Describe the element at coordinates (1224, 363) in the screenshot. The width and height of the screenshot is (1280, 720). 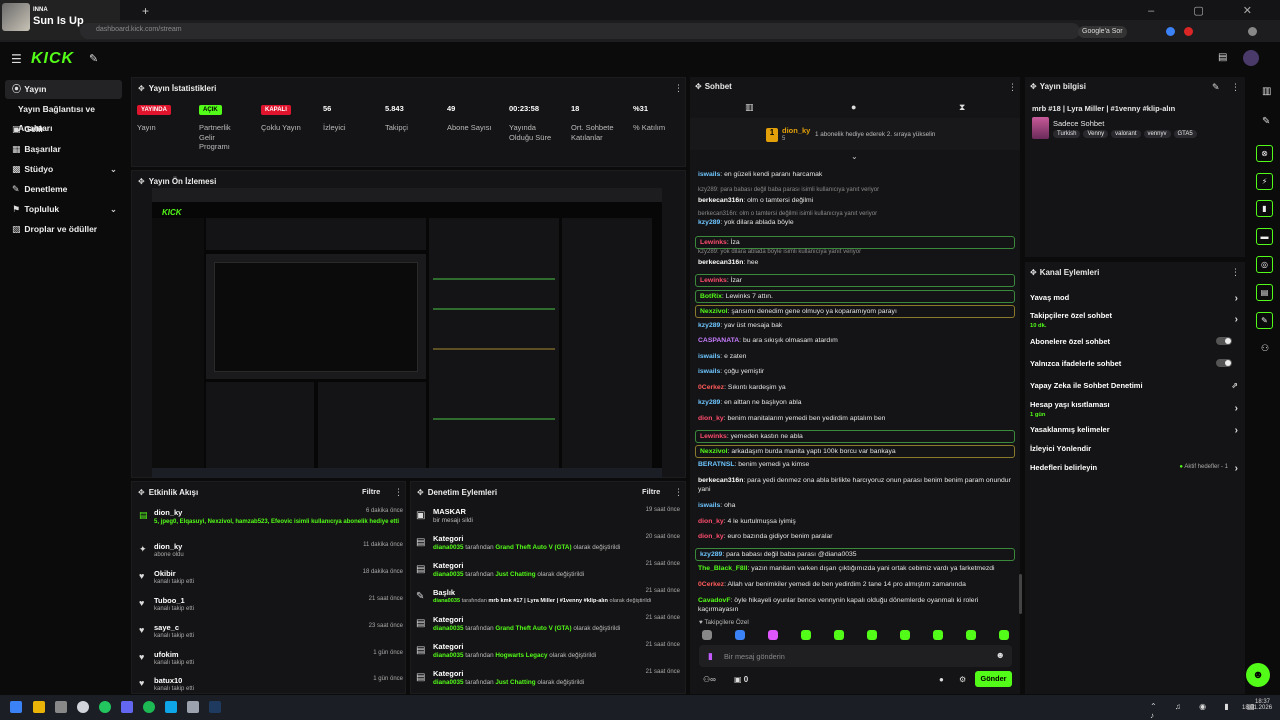
I see `emote-only-toggle` at that location.